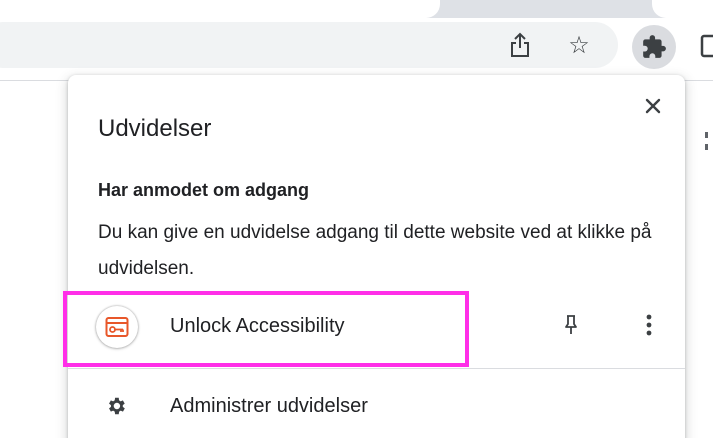 The width and height of the screenshot is (713, 438). I want to click on share-icon-glyph, so click(520, 44).